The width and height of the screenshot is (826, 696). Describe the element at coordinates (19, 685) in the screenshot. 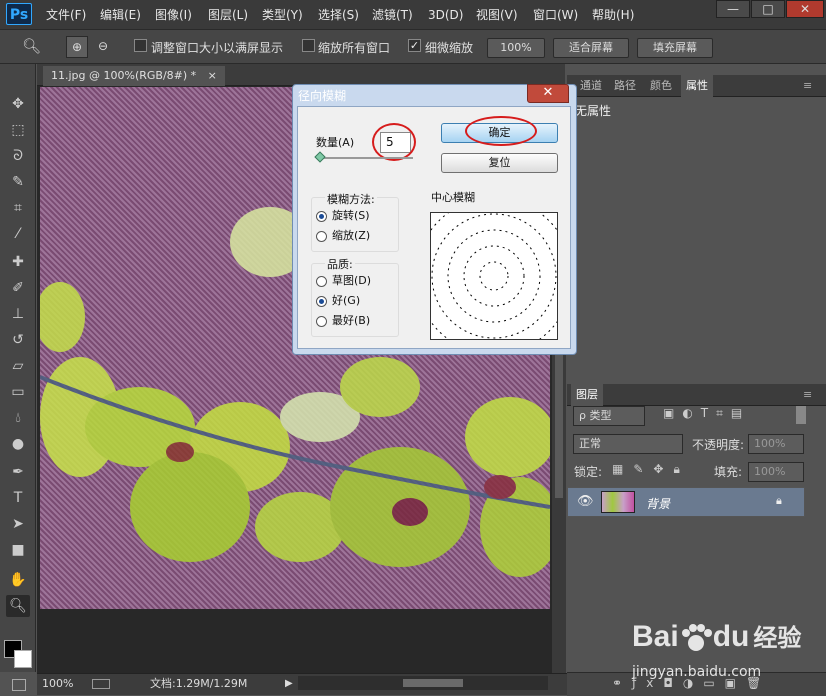

I see `quick-mask-icon` at that location.